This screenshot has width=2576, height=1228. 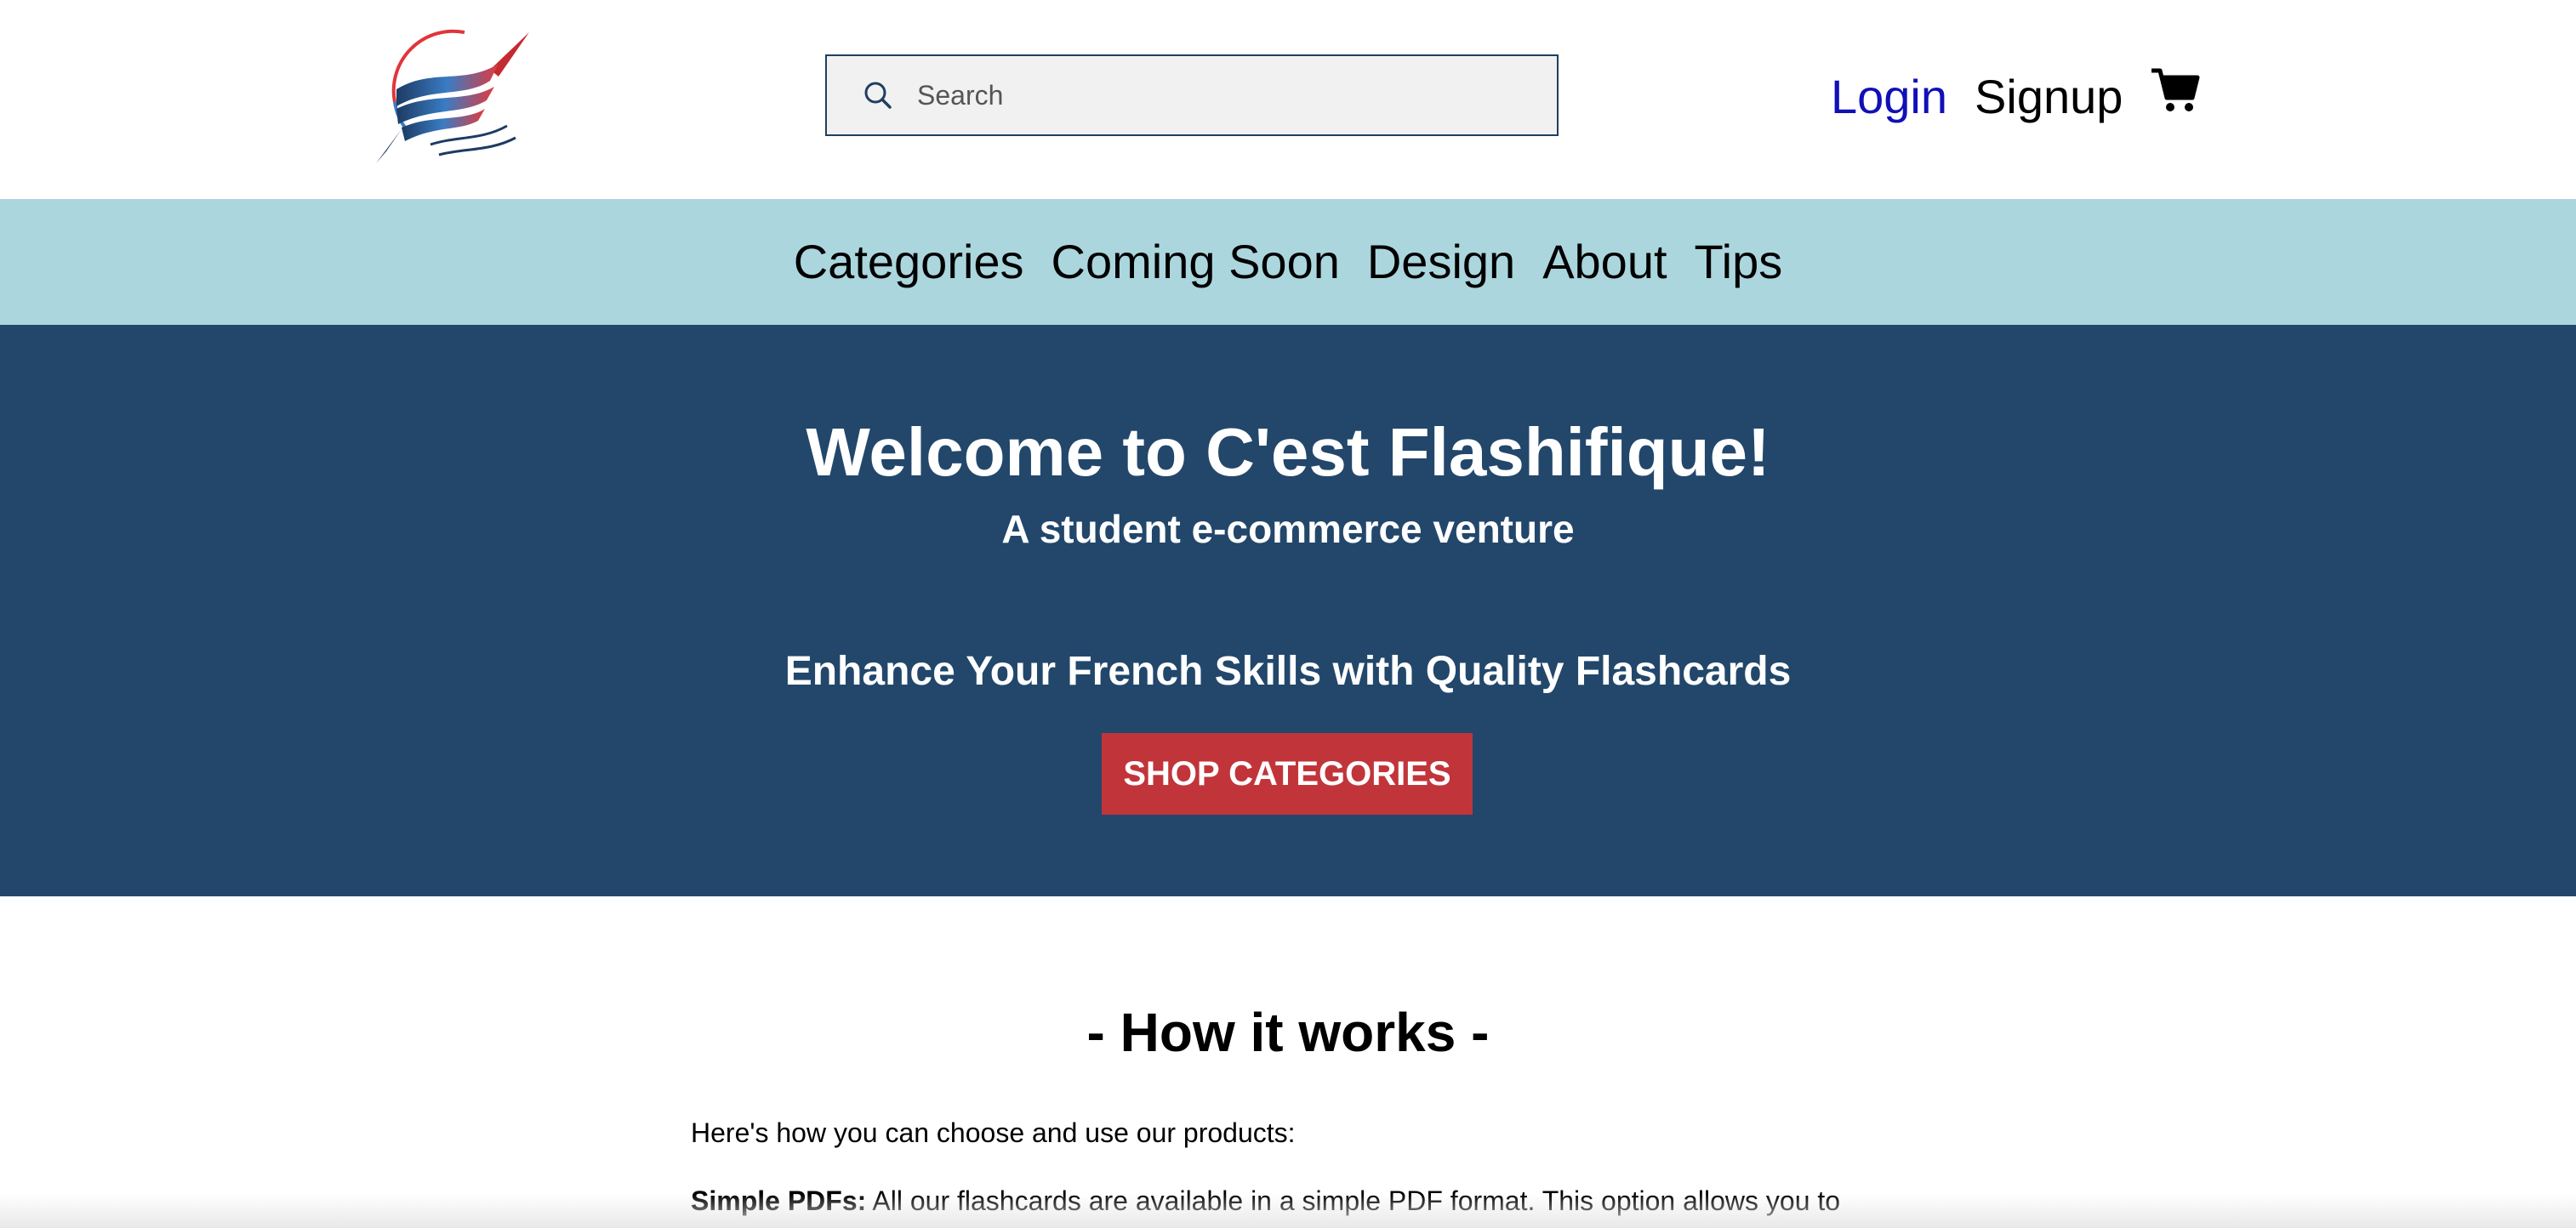 I want to click on nav-categories: Categories, so click(x=909, y=262).